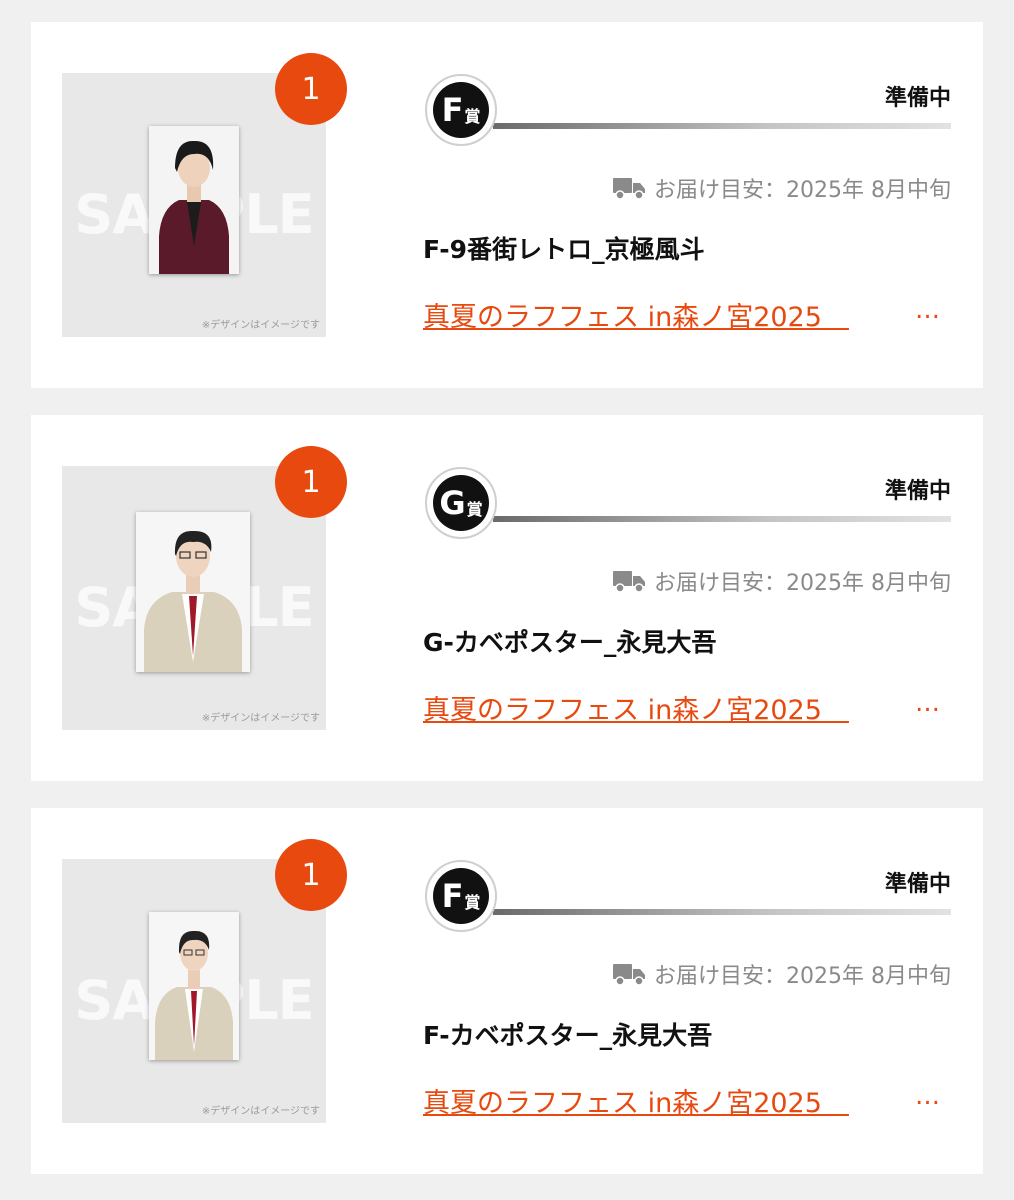  I want to click on prize-letter: G, so click(452, 503).